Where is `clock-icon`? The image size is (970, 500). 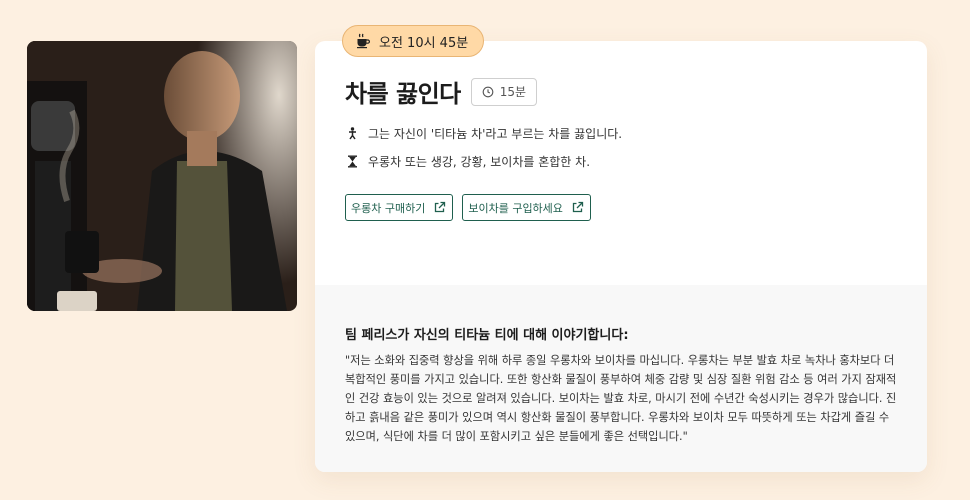
clock-icon is located at coordinates (488, 91).